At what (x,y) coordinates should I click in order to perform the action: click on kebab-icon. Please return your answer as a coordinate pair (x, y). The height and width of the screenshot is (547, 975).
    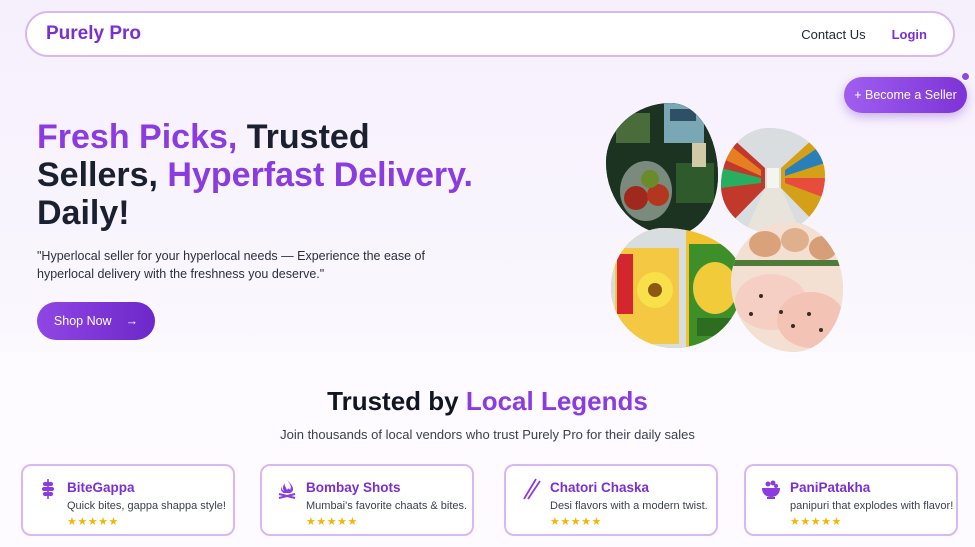
    Looking at the image, I should click on (48, 489).